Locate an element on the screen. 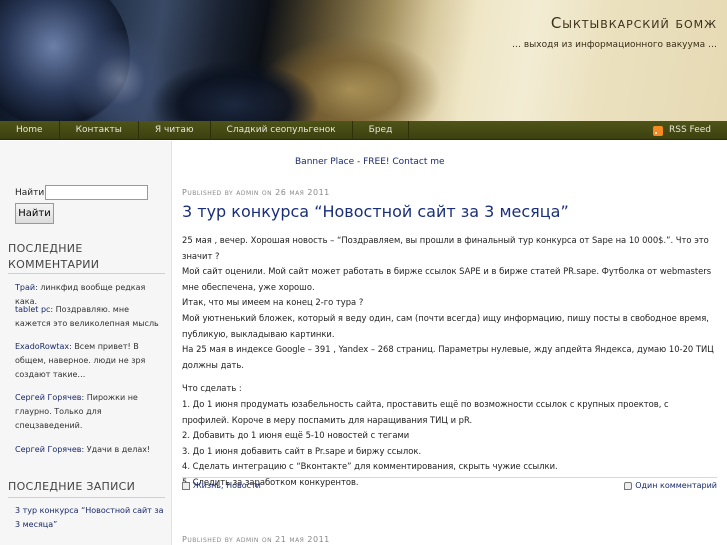 The image size is (727, 545). next-post-meta: Published by admin on 21 мая 2011 is located at coordinates (256, 539).